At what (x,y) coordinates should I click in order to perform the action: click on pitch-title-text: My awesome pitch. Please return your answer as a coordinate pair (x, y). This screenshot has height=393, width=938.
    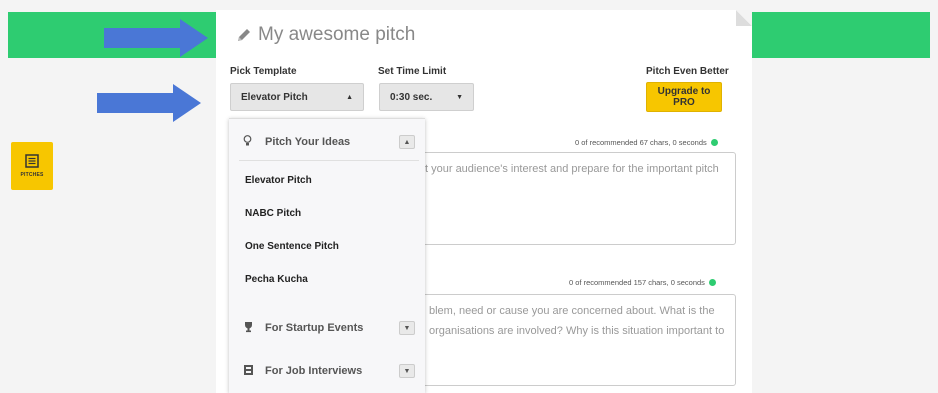
    Looking at the image, I should click on (337, 34).